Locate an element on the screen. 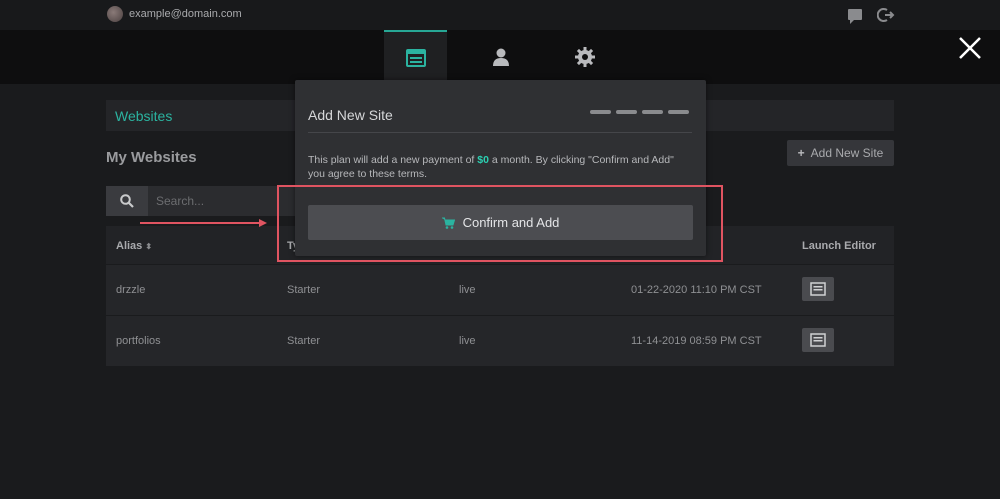  section-label: Websites is located at coordinates (143, 116).